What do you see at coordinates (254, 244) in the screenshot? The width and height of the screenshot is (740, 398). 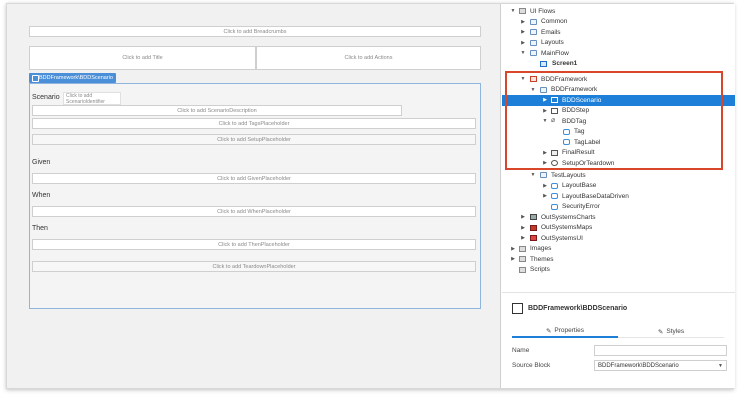 I see `then-placeholder: Click to add ThenPlaceholder` at bounding box center [254, 244].